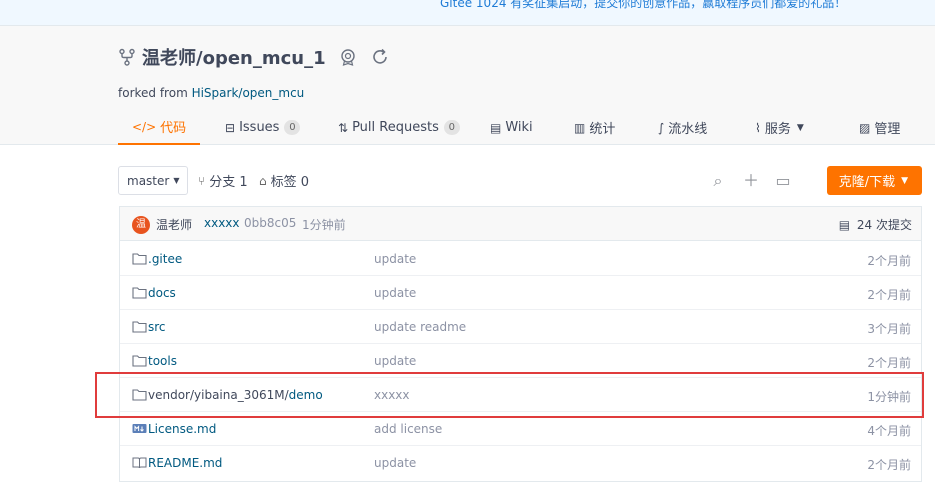  What do you see at coordinates (889, 397) in the screenshot?
I see `file-time: 1分钟前` at bounding box center [889, 397].